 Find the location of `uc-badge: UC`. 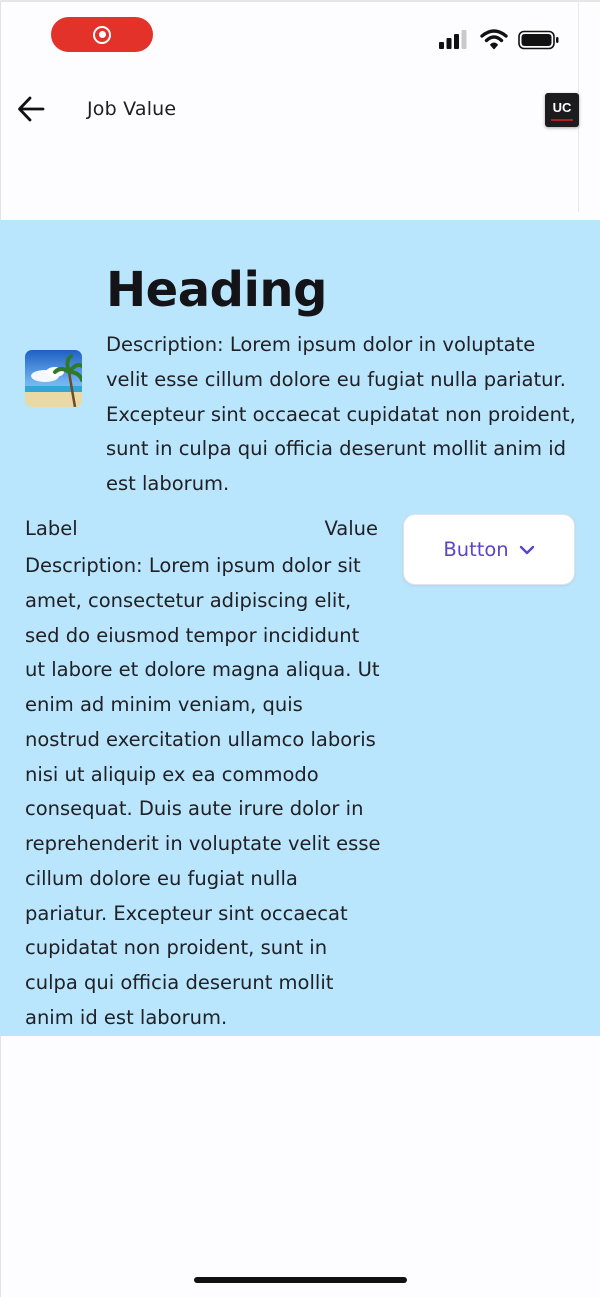

uc-badge: UC is located at coordinates (562, 110).